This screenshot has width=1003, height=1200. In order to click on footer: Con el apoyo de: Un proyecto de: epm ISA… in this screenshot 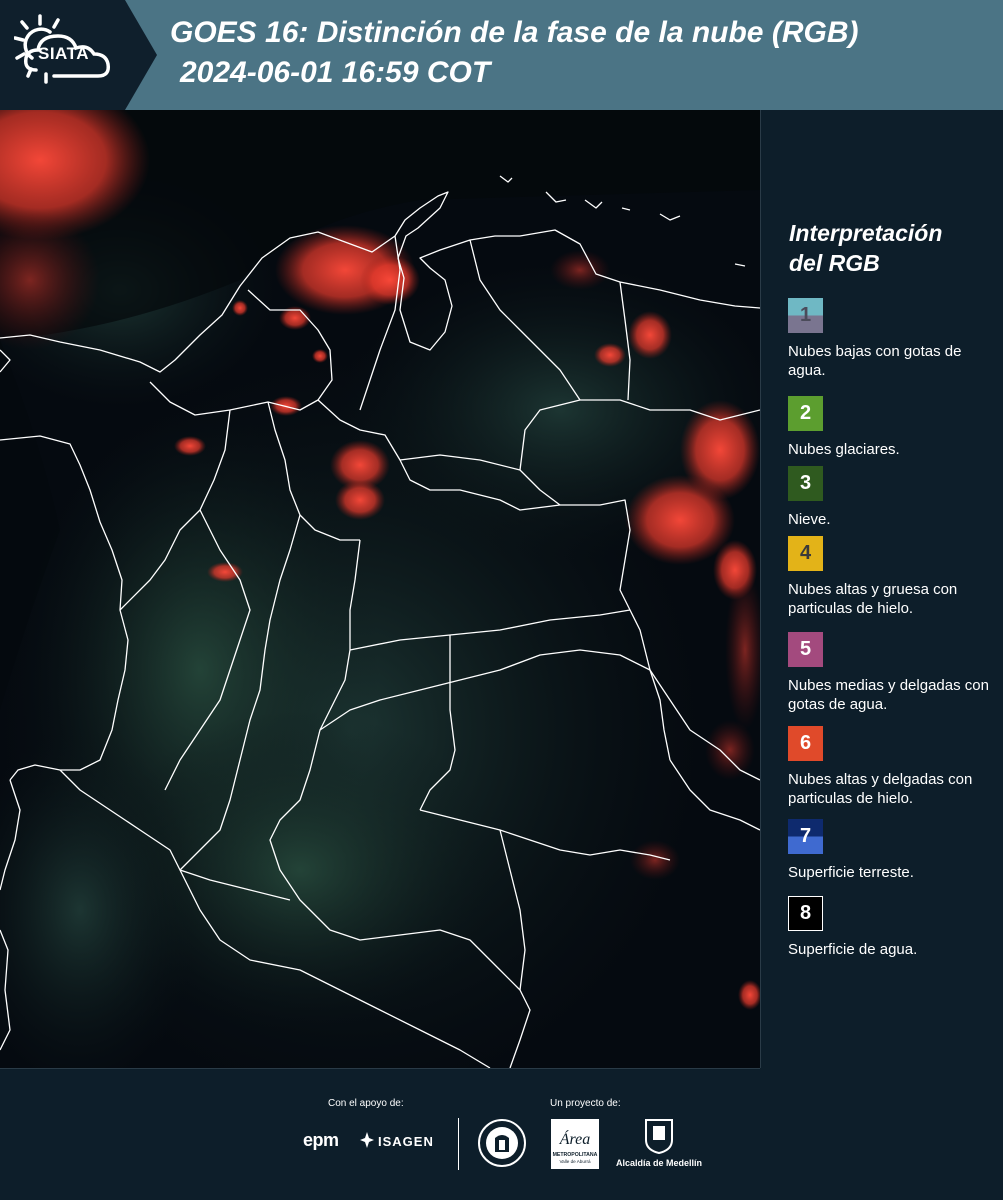, I will do `click(501, 1134)`.